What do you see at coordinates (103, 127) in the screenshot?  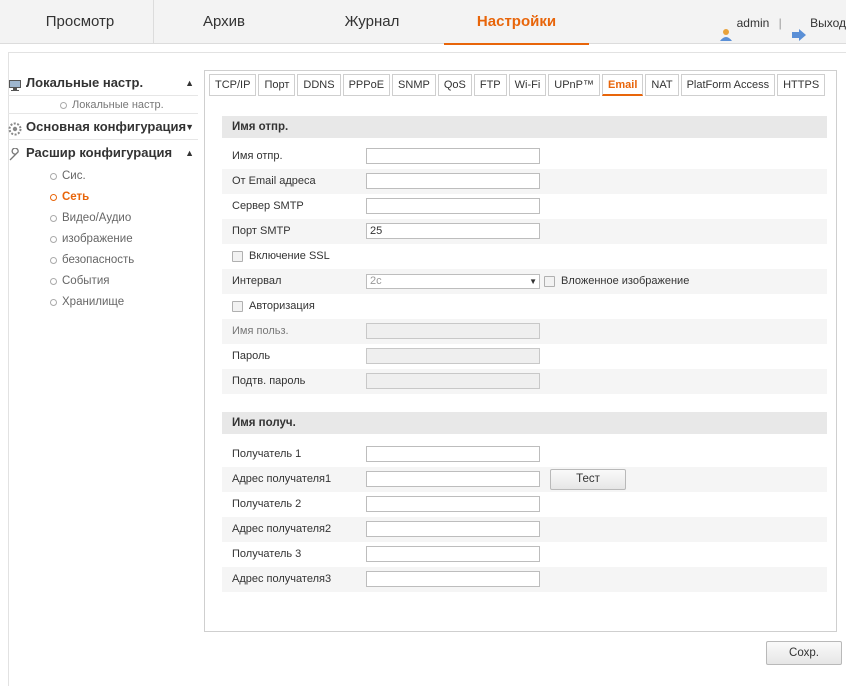 I see `sidebar-group-basic: Основная конфигурация ▼` at bounding box center [103, 127].